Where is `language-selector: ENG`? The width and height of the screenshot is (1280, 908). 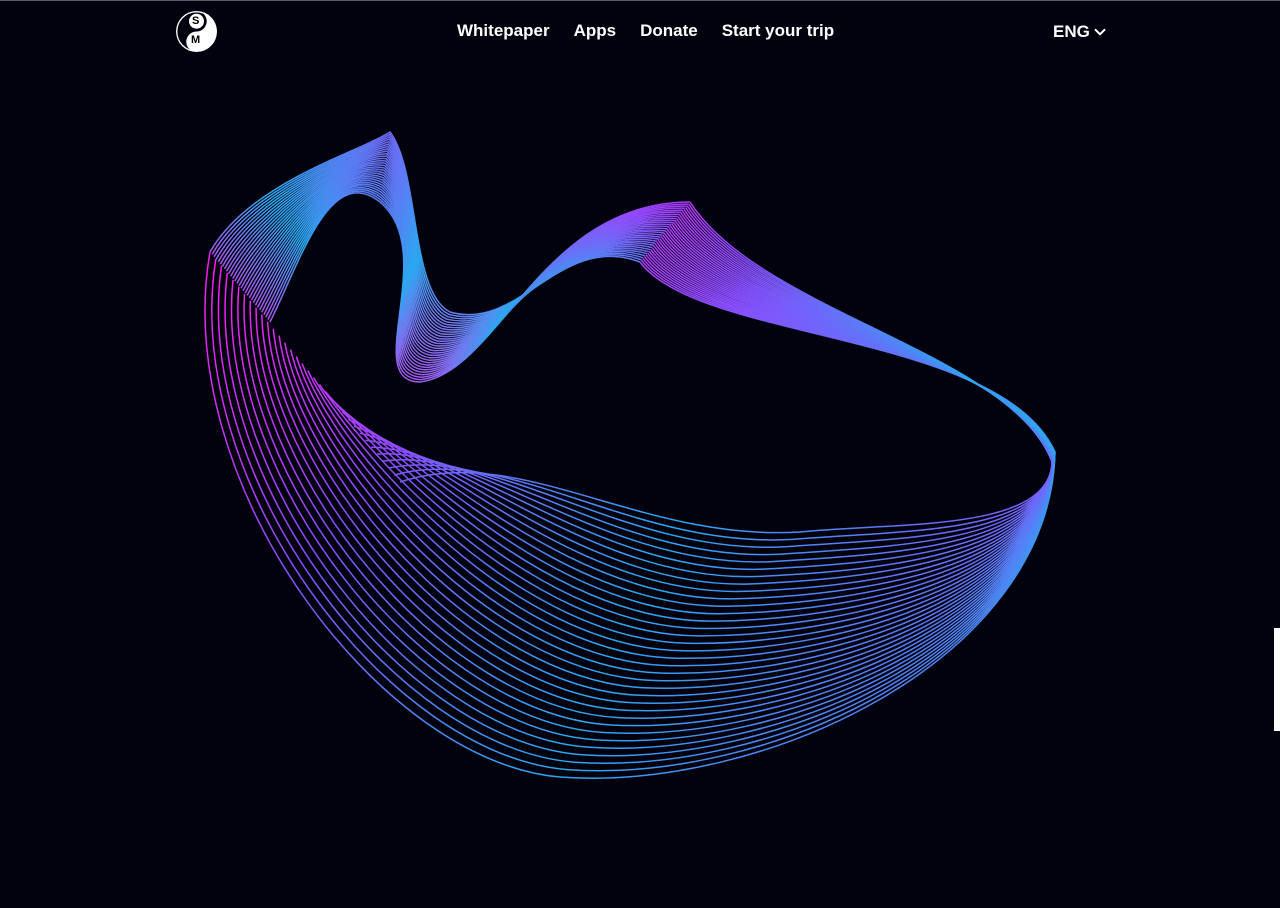
language-selector: ENG is located at coordinates (1079, 32).